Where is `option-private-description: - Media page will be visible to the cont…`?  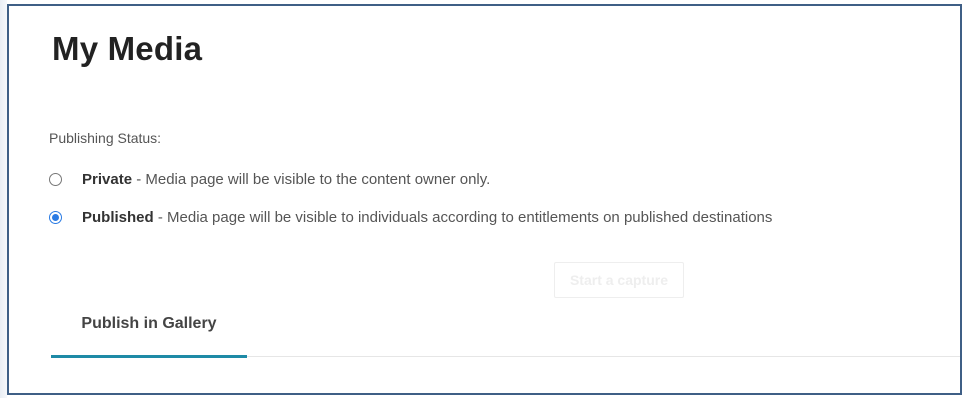
option-private-description: - Media page will be visible to the cont… is located at coordinates (311, 179).